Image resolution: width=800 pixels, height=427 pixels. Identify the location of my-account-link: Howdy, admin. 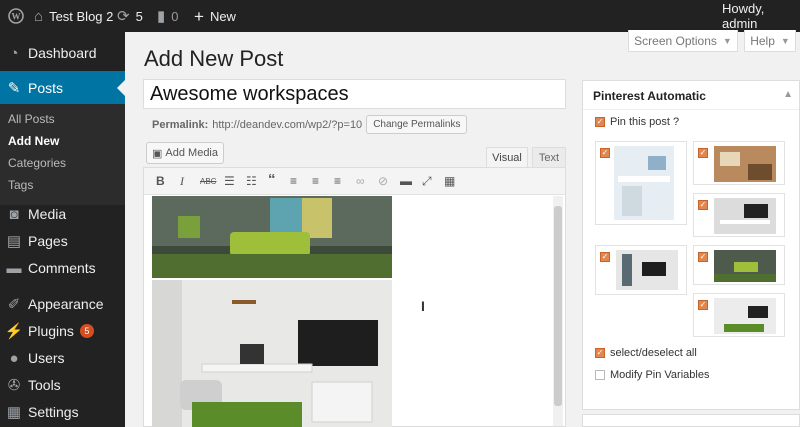
(761, 16).